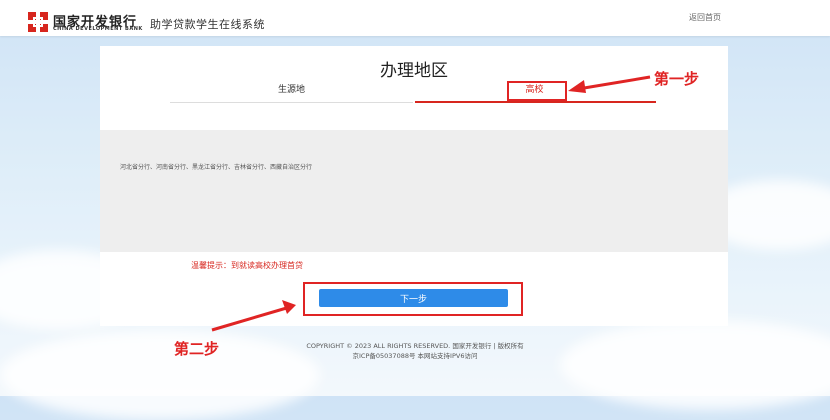 The width and height of the screenshot is (830, 420). What do you see at coordinates (197, 349) in the screenshot?
I see `annotation-step2: 第二步` at bounding box center [197, 349].